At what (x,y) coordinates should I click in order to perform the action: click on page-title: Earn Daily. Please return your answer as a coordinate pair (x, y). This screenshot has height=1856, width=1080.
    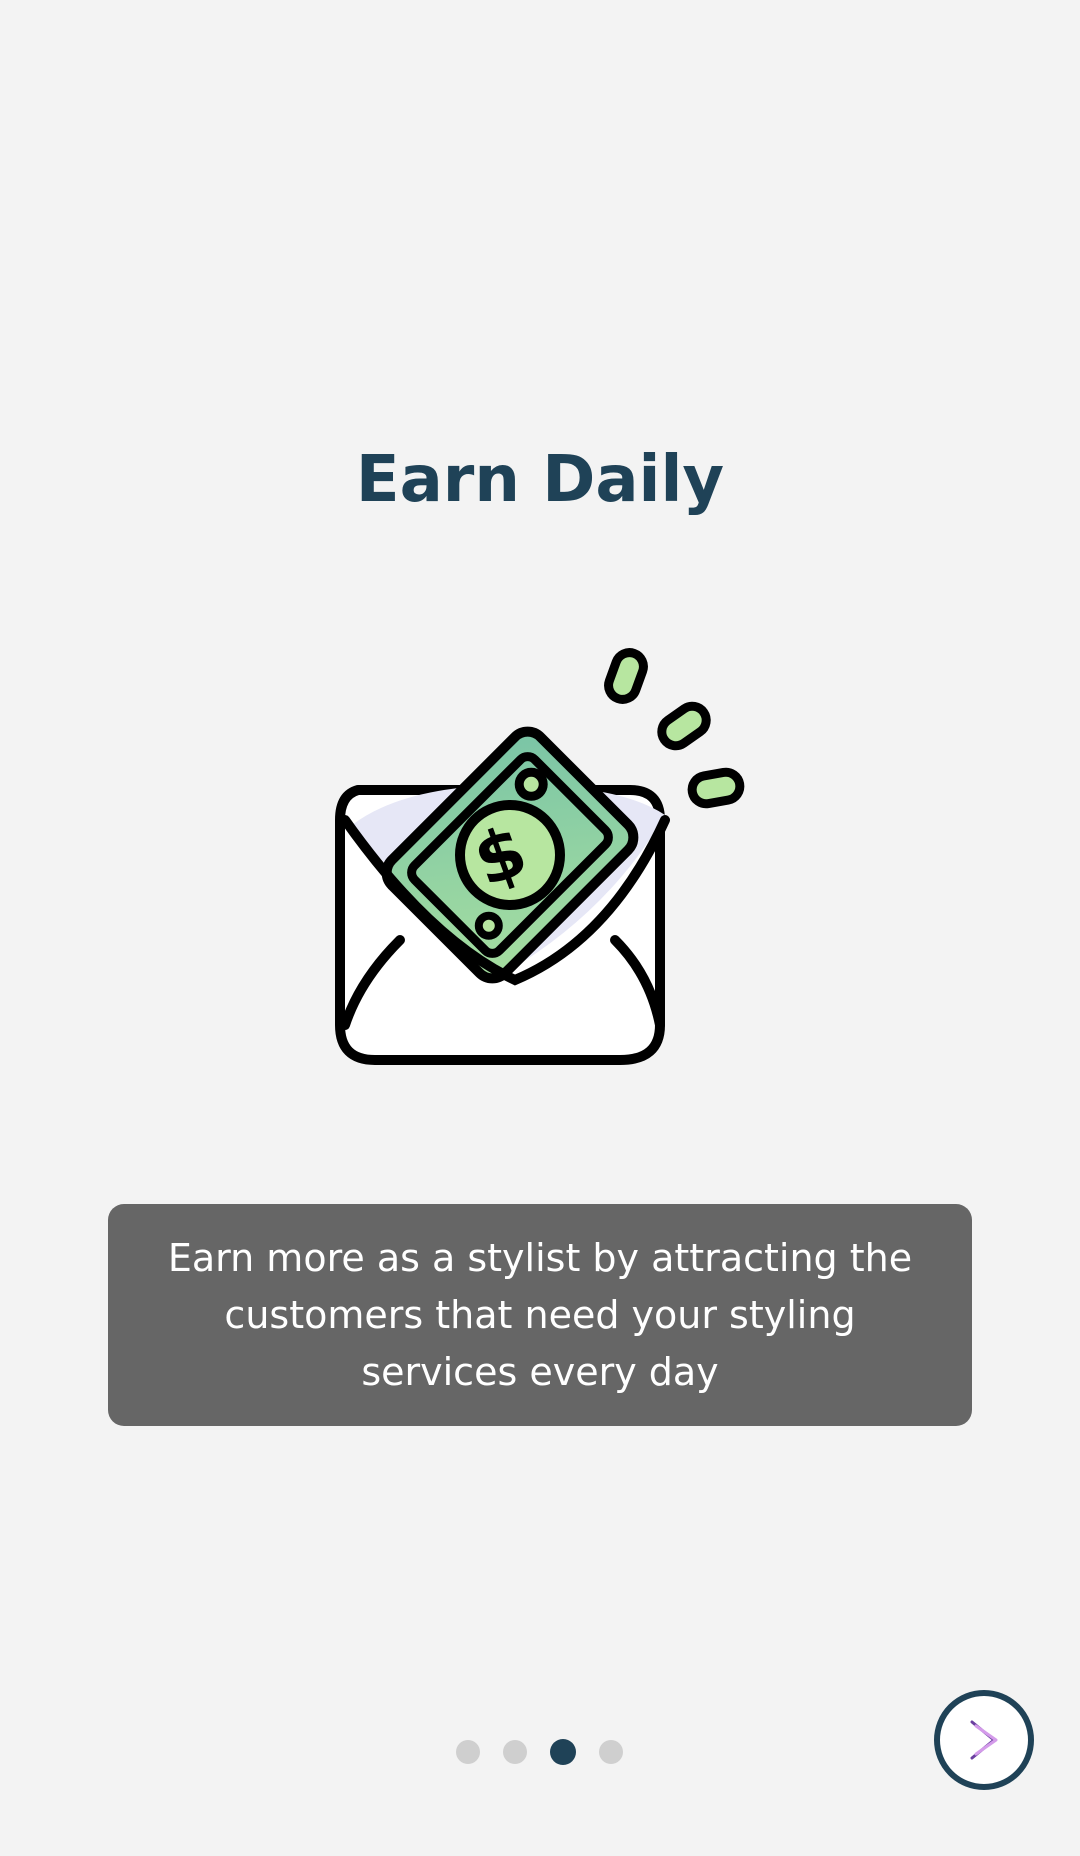
    Looking at the image, I should click on (540, 480).